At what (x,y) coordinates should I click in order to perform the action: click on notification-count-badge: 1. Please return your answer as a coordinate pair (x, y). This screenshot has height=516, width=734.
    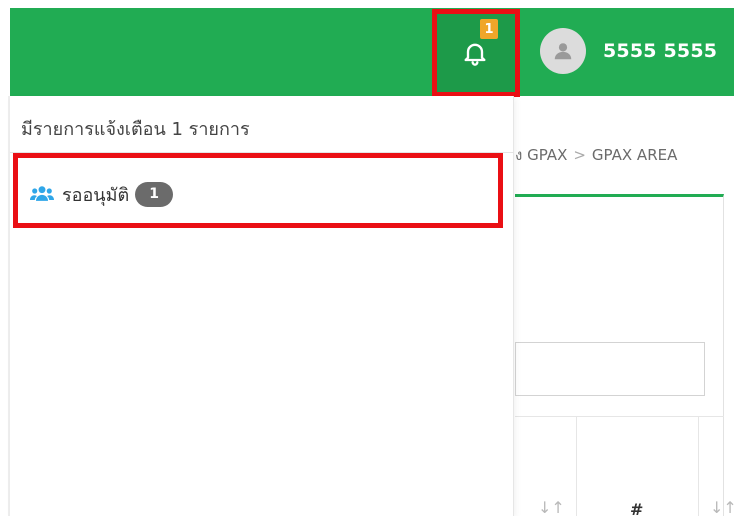
    Looking at the image, I should click on (489, 29).